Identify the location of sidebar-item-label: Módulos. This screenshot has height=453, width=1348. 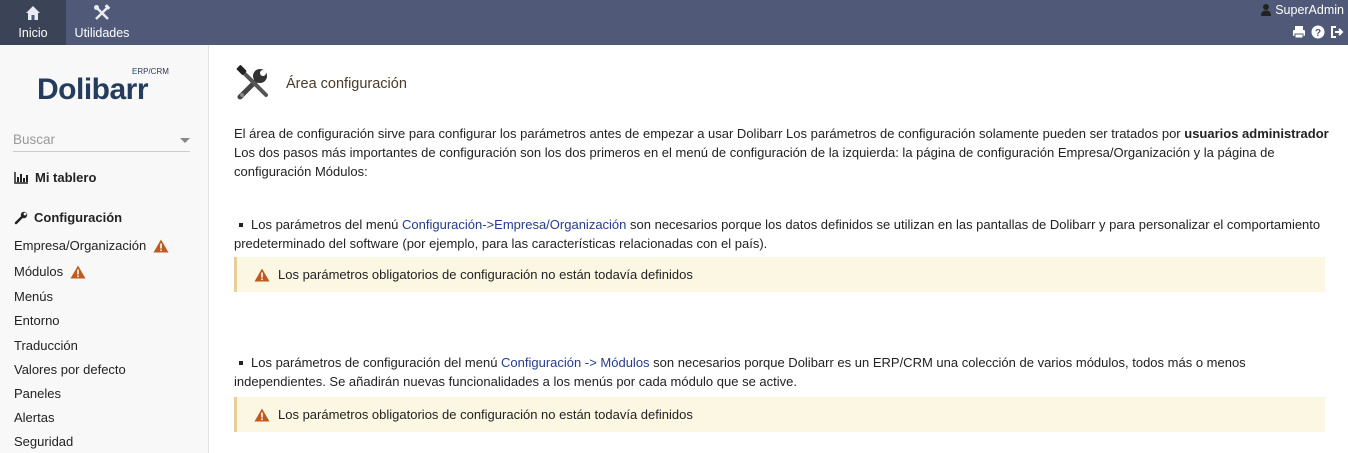
(39, 271).